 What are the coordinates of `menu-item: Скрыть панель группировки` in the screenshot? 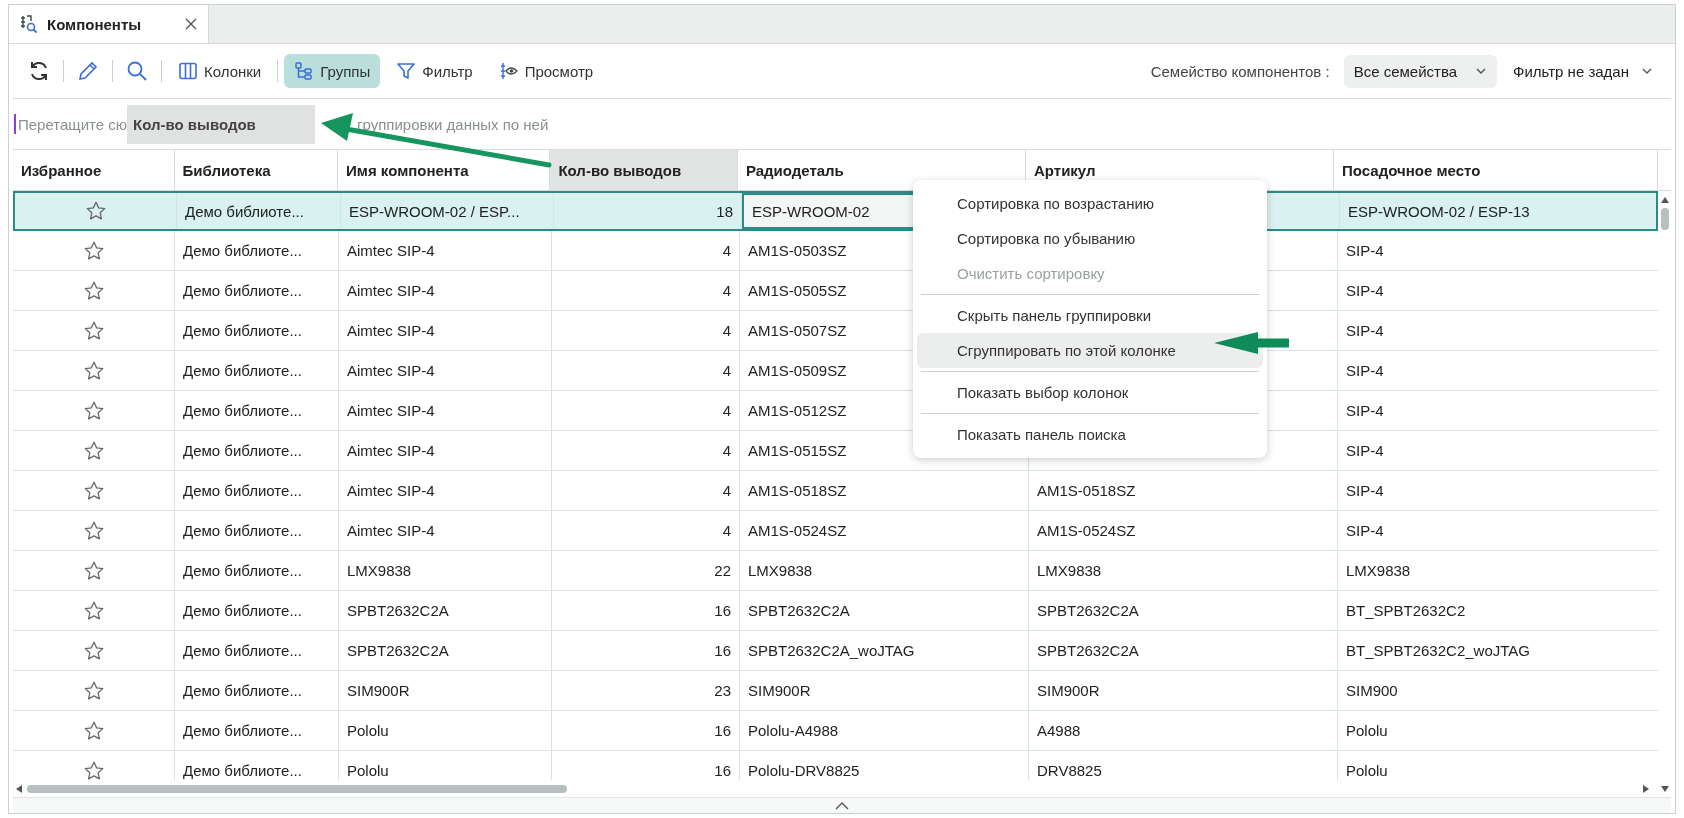 It's located at (1090, 315).